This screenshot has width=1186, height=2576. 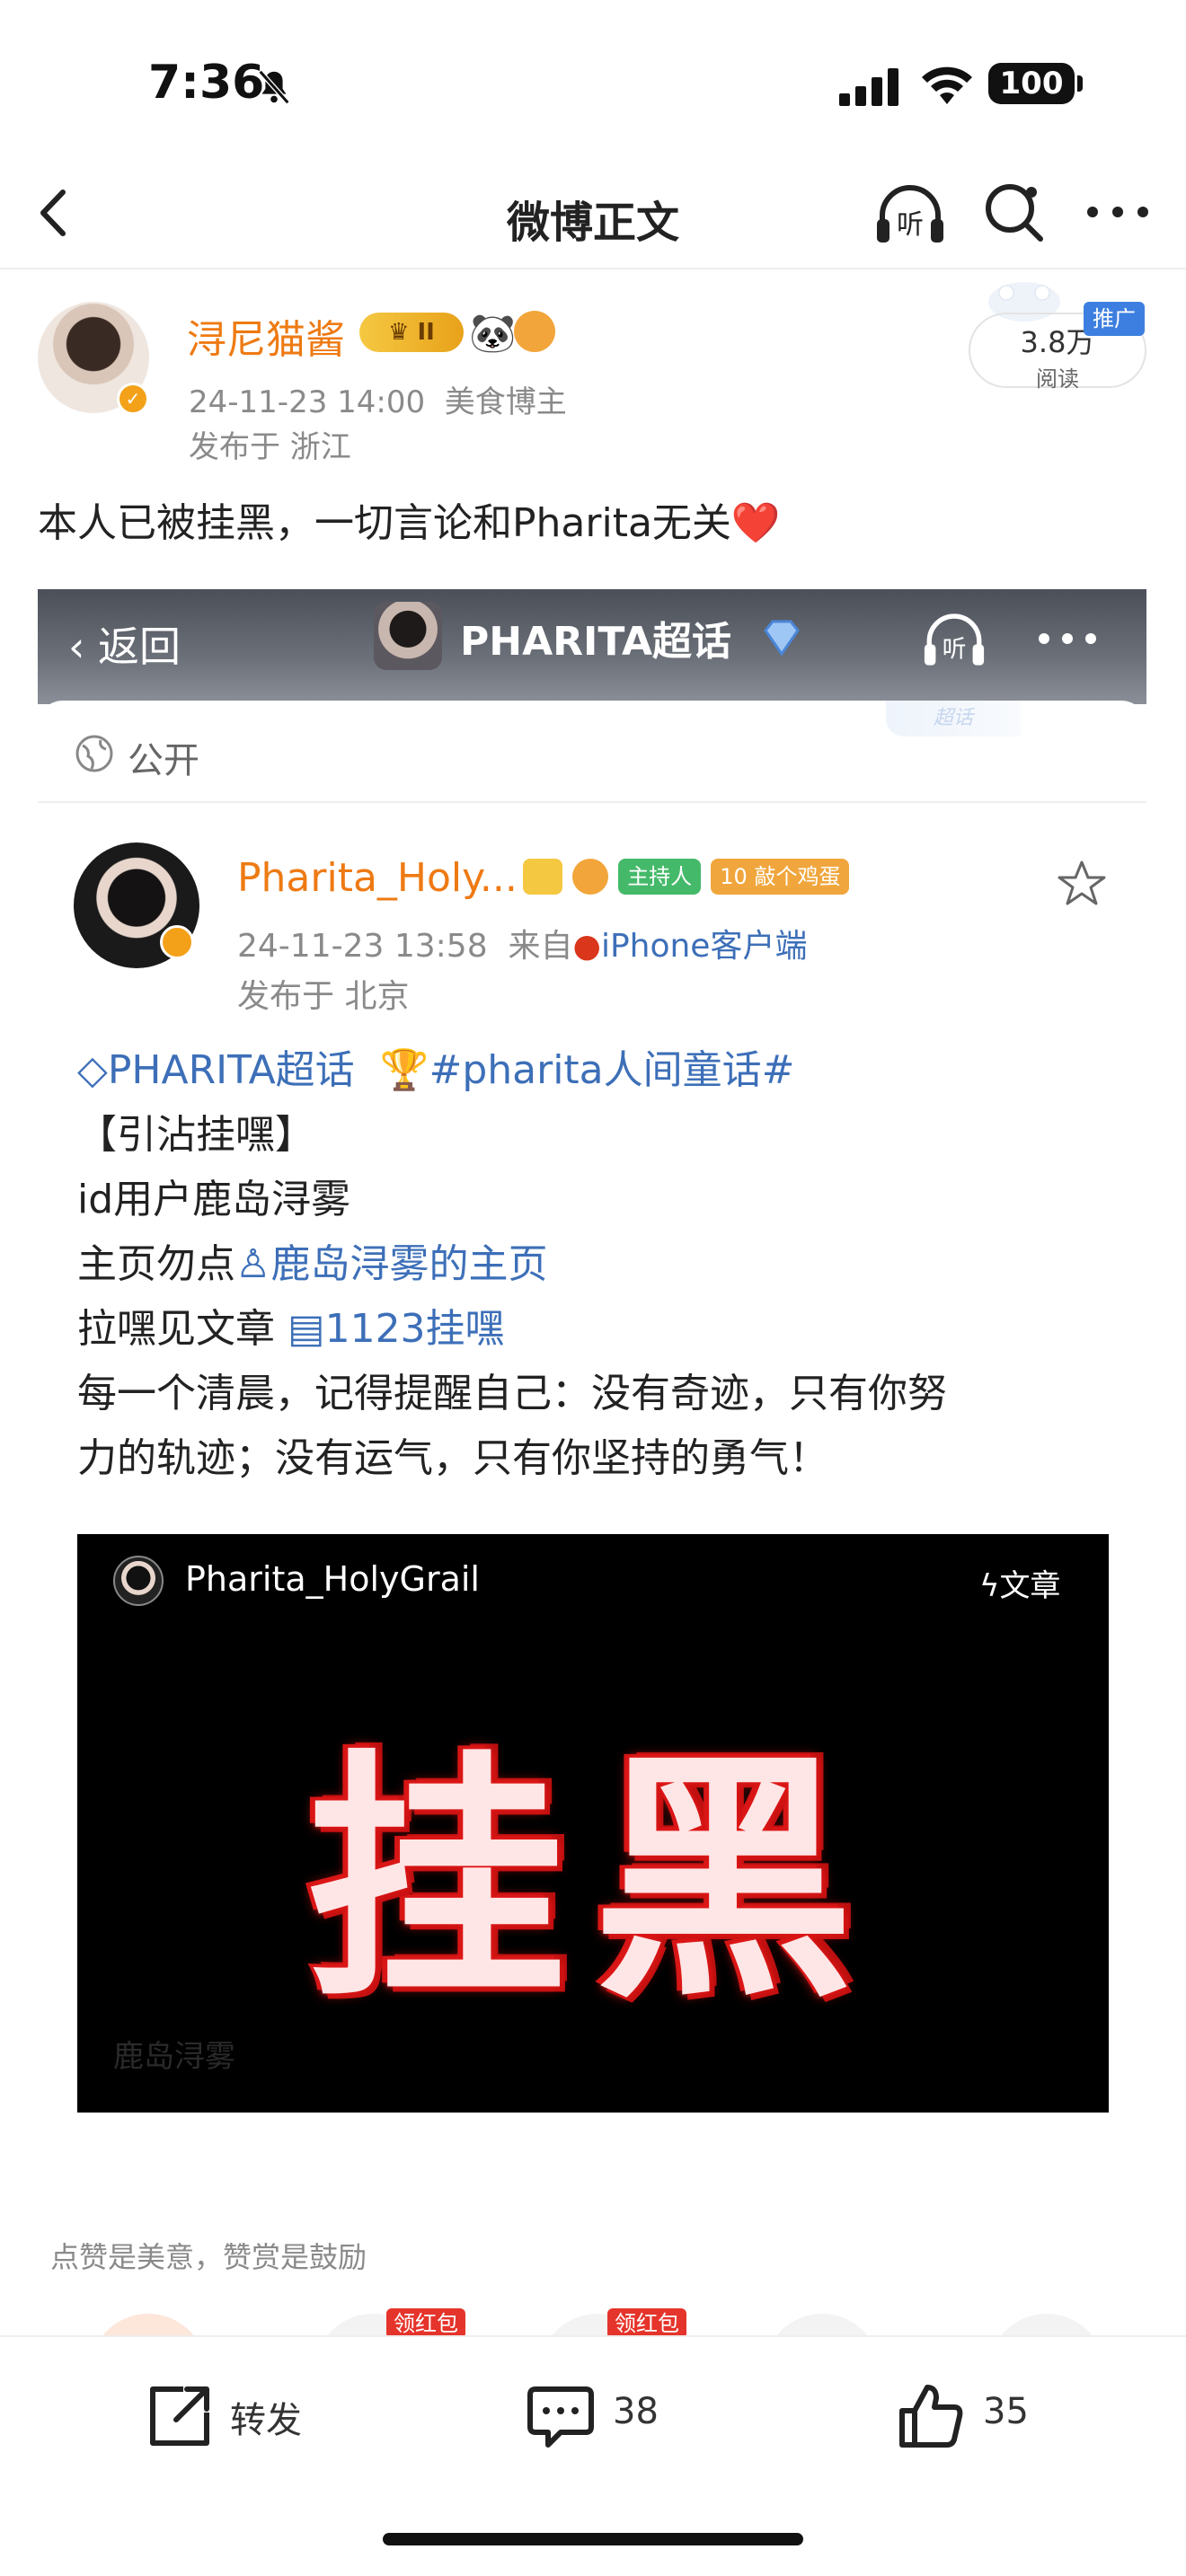 I want to click on member-crown-badge: ♛ II, so click(x=411, y=332).